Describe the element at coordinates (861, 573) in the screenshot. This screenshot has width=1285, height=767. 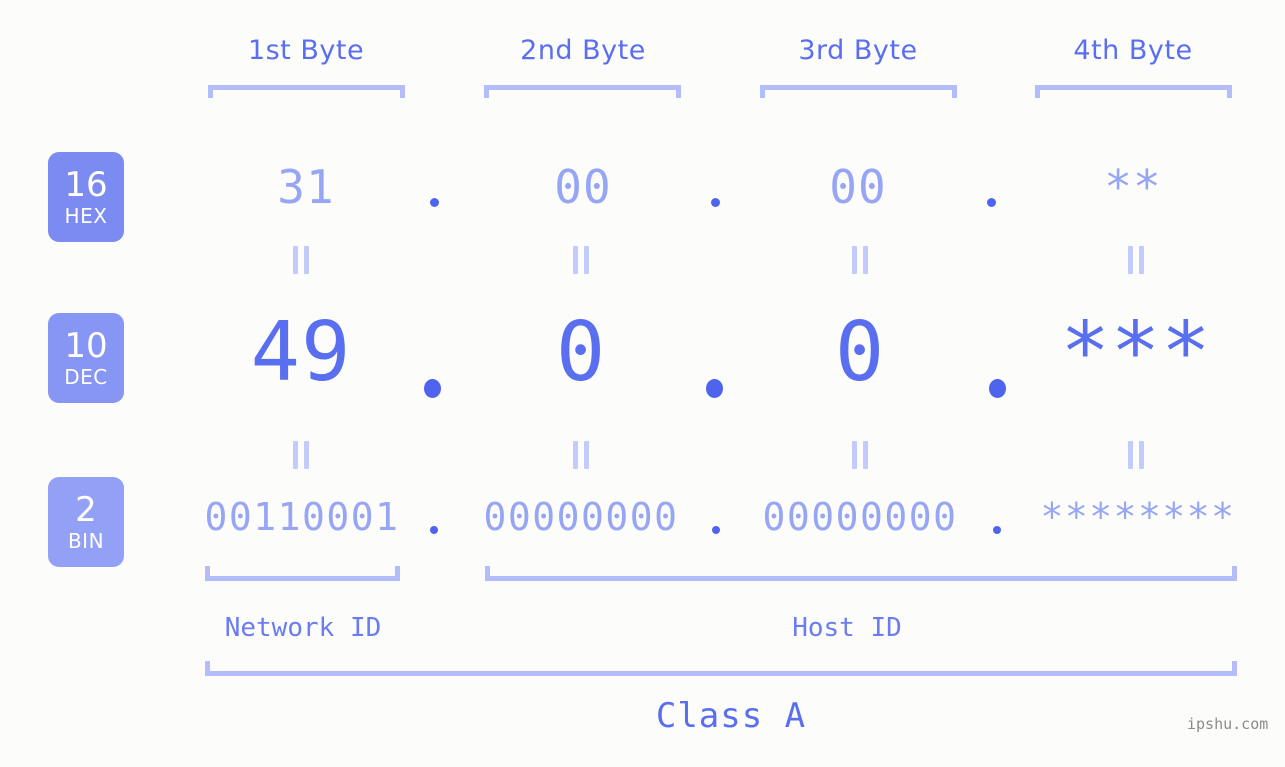
I see `host-id-bracket` at that location.